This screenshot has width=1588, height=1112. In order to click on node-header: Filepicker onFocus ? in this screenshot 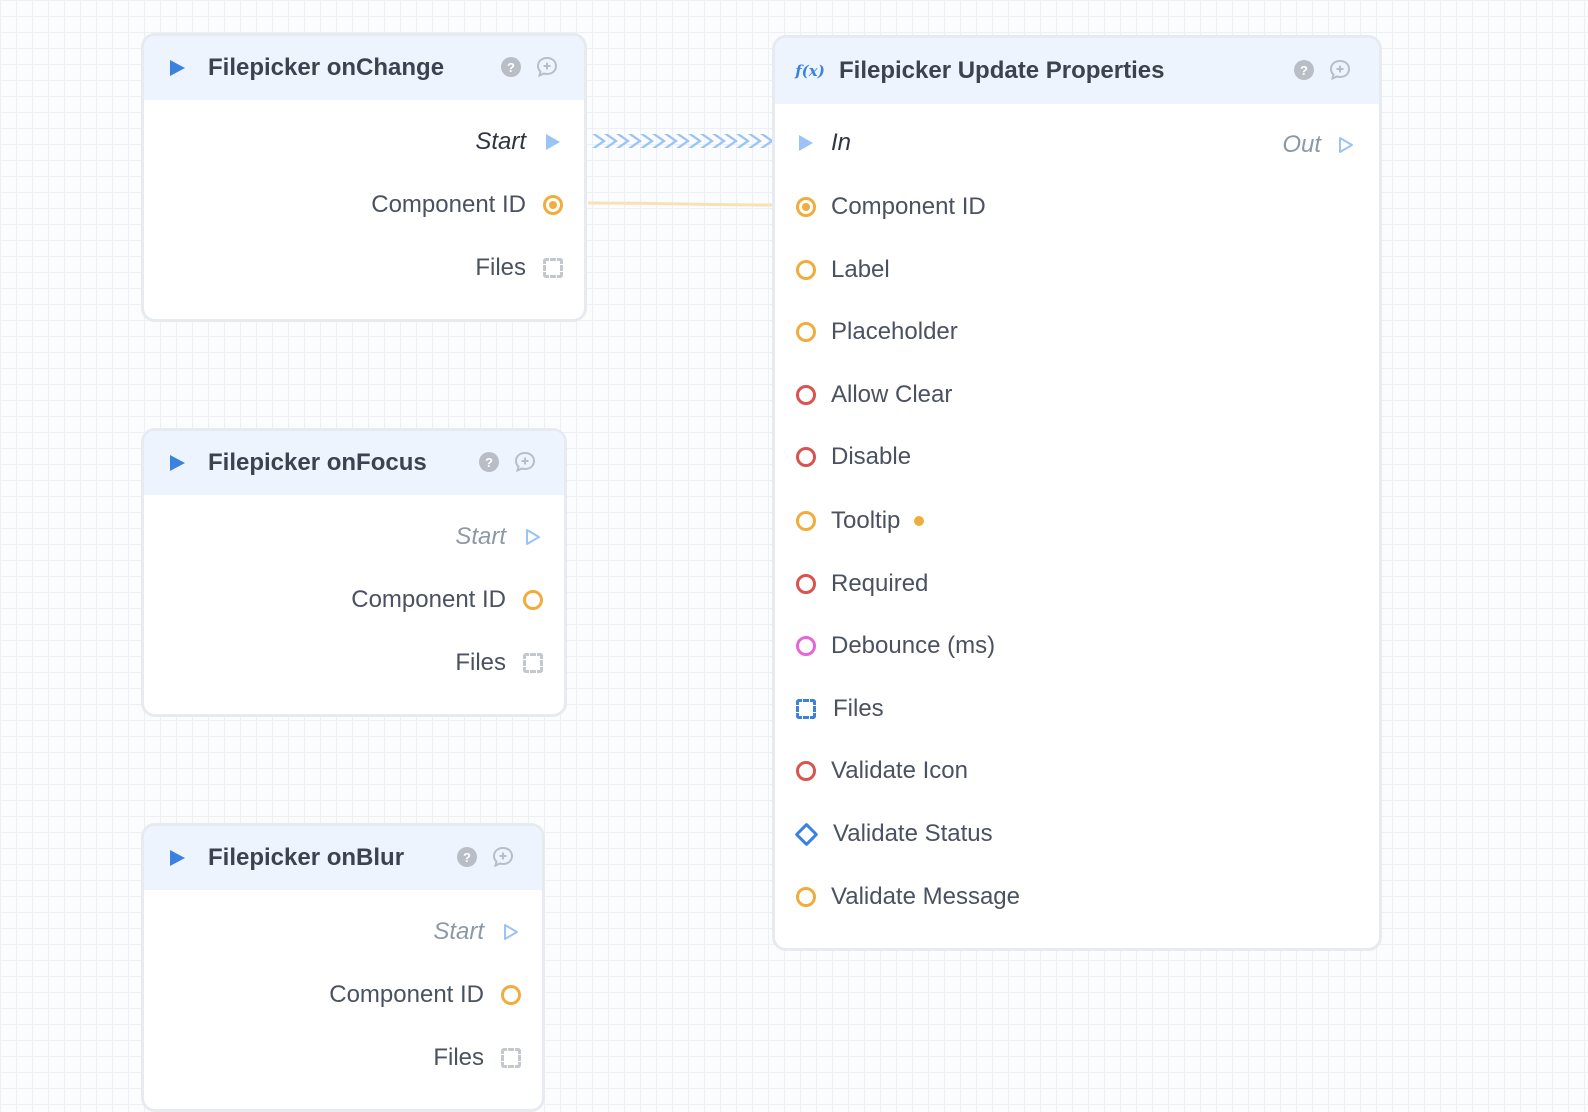, I will do `click(354, 463)`.